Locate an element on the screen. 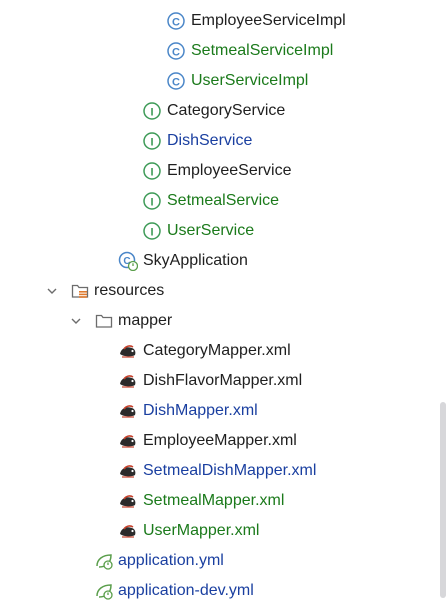  tree-item-setmeal-service-impl: C SetmealServiceImpl is located at coordinates (223, 51).